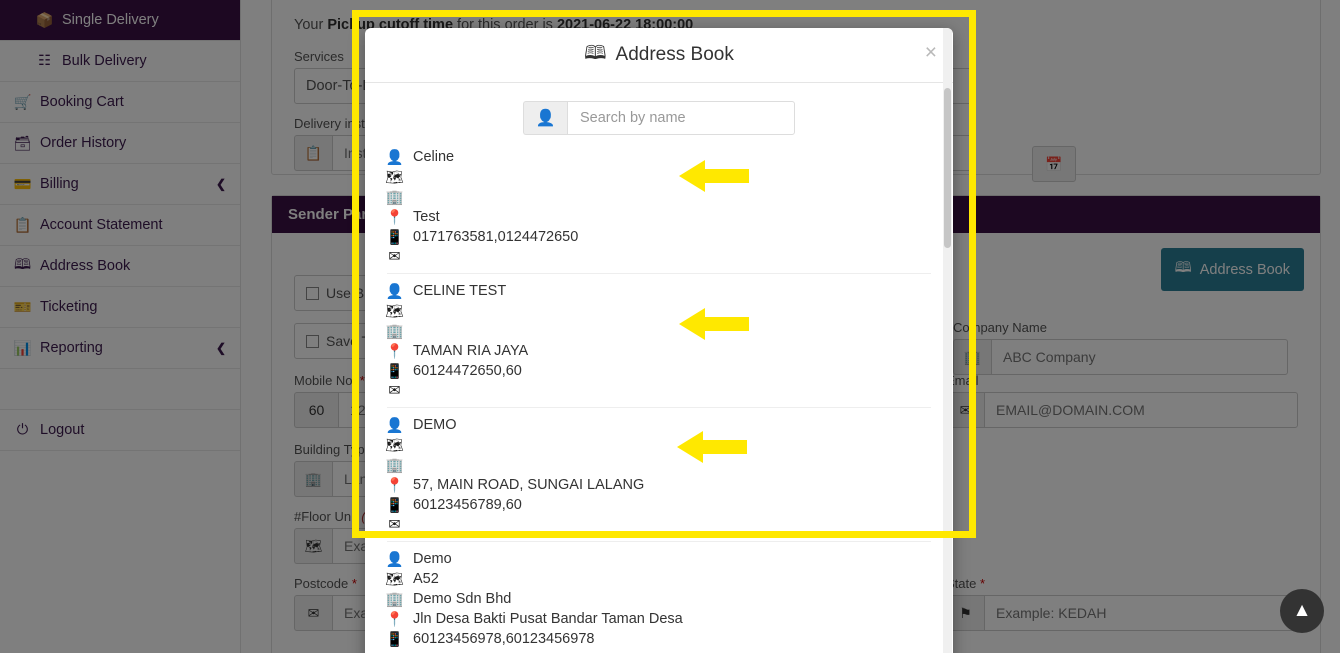  What do you see at coordinates (658, 291) in the screenshot?
I see `address-entry-name: 👤 CELINE TEST` at bounding box center [658, 291].